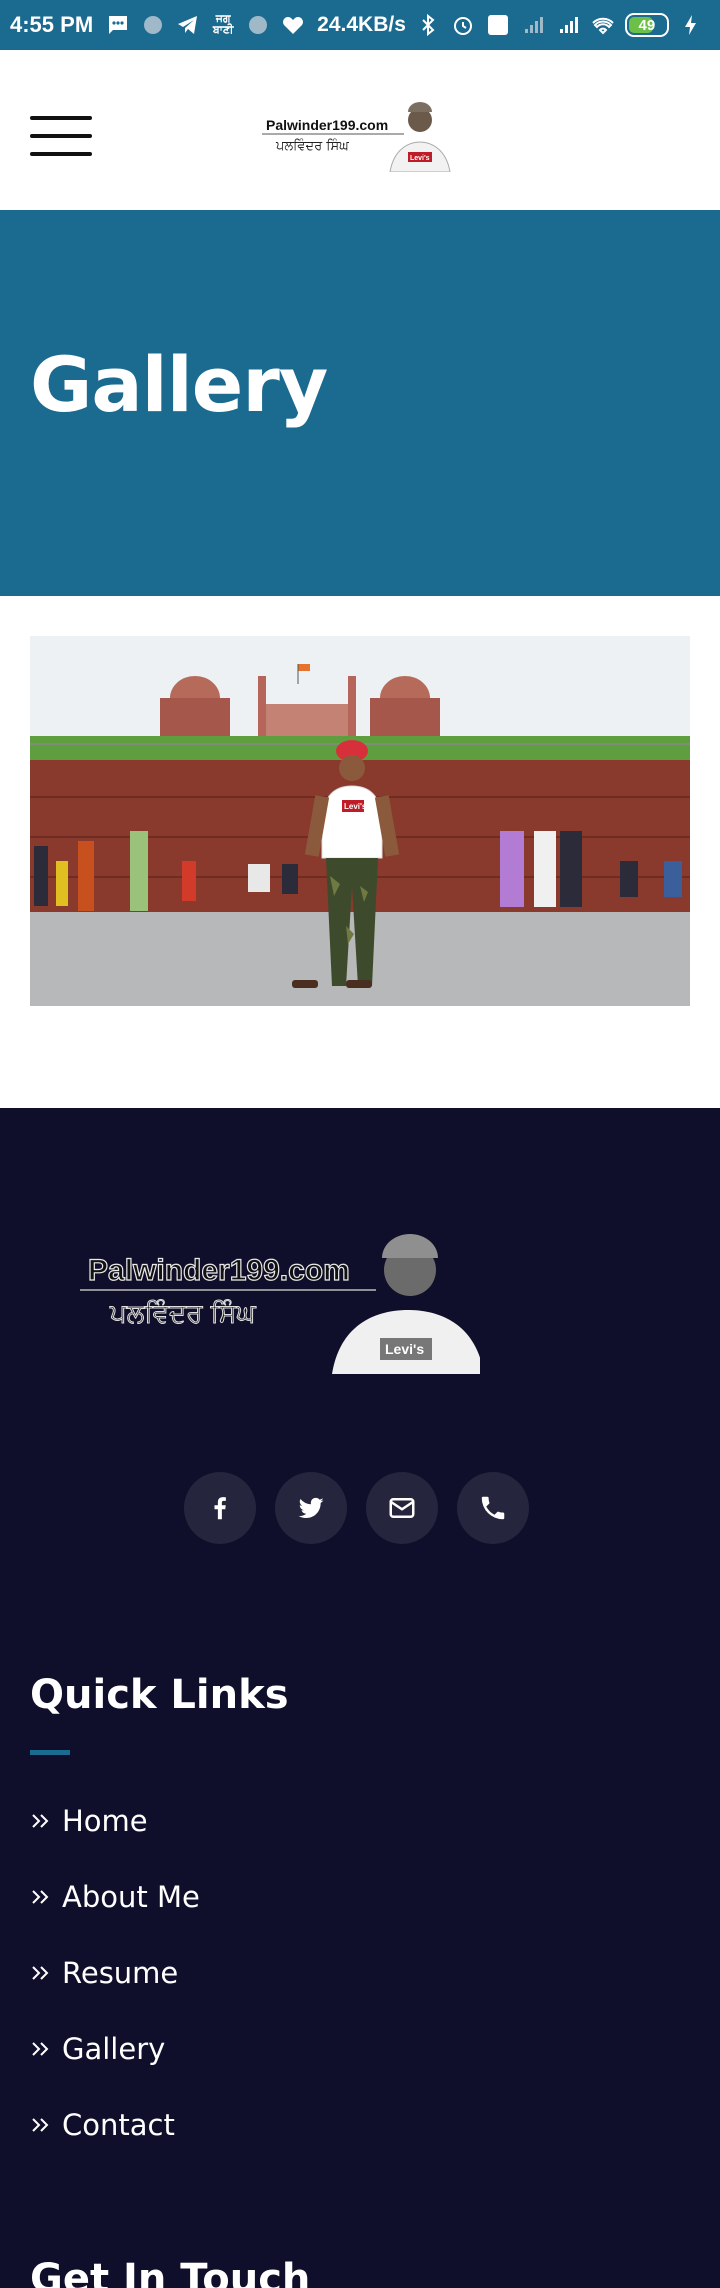 Image resolution: width=720 pixels, height=2288 pixels. What do you see at coordinates (220, 1508) in the screenshot?
I see `facebook-icon` at bounding box center [220, 1508].